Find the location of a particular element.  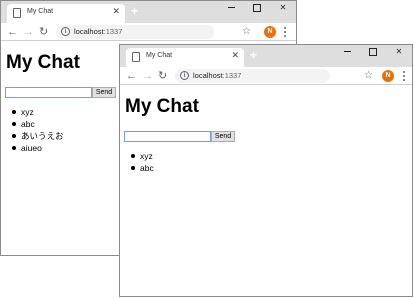

message-item: あいうえお is located at coordinates (37, 136).